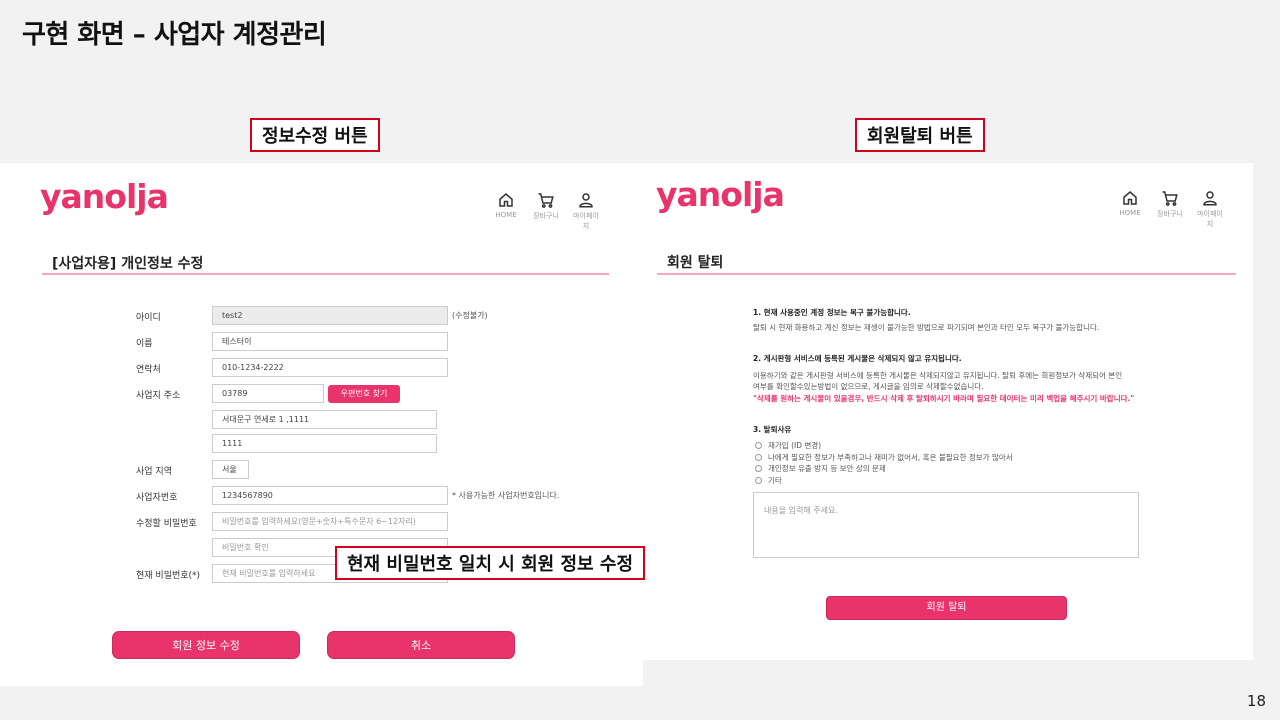 Image resolution: width=1280 pixels, height=720 pixels. What do you see at coordinates (166, 524) in the screenshot?
I see `label-new-password: 수정할 비밀번호` at bounding box center [166, 524].